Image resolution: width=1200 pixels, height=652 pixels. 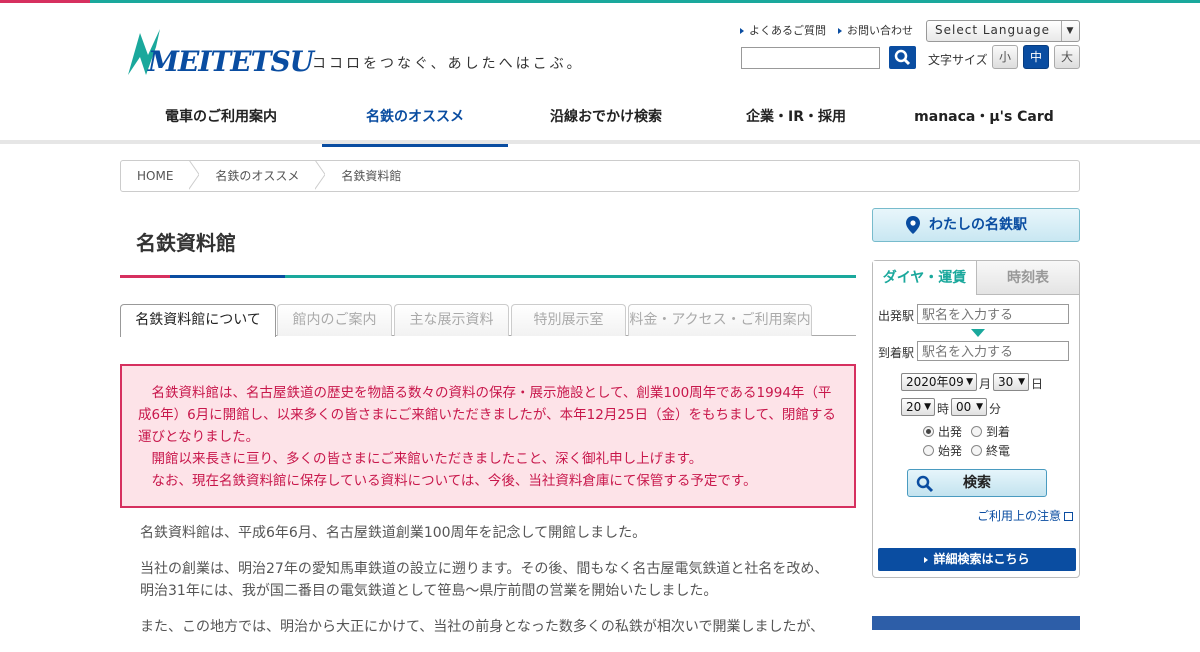 What do you see at coordinates (939, 382) in the screenshot?
I see `year-month-select: 2020年09 ▼` at bounding box center [939, 382].